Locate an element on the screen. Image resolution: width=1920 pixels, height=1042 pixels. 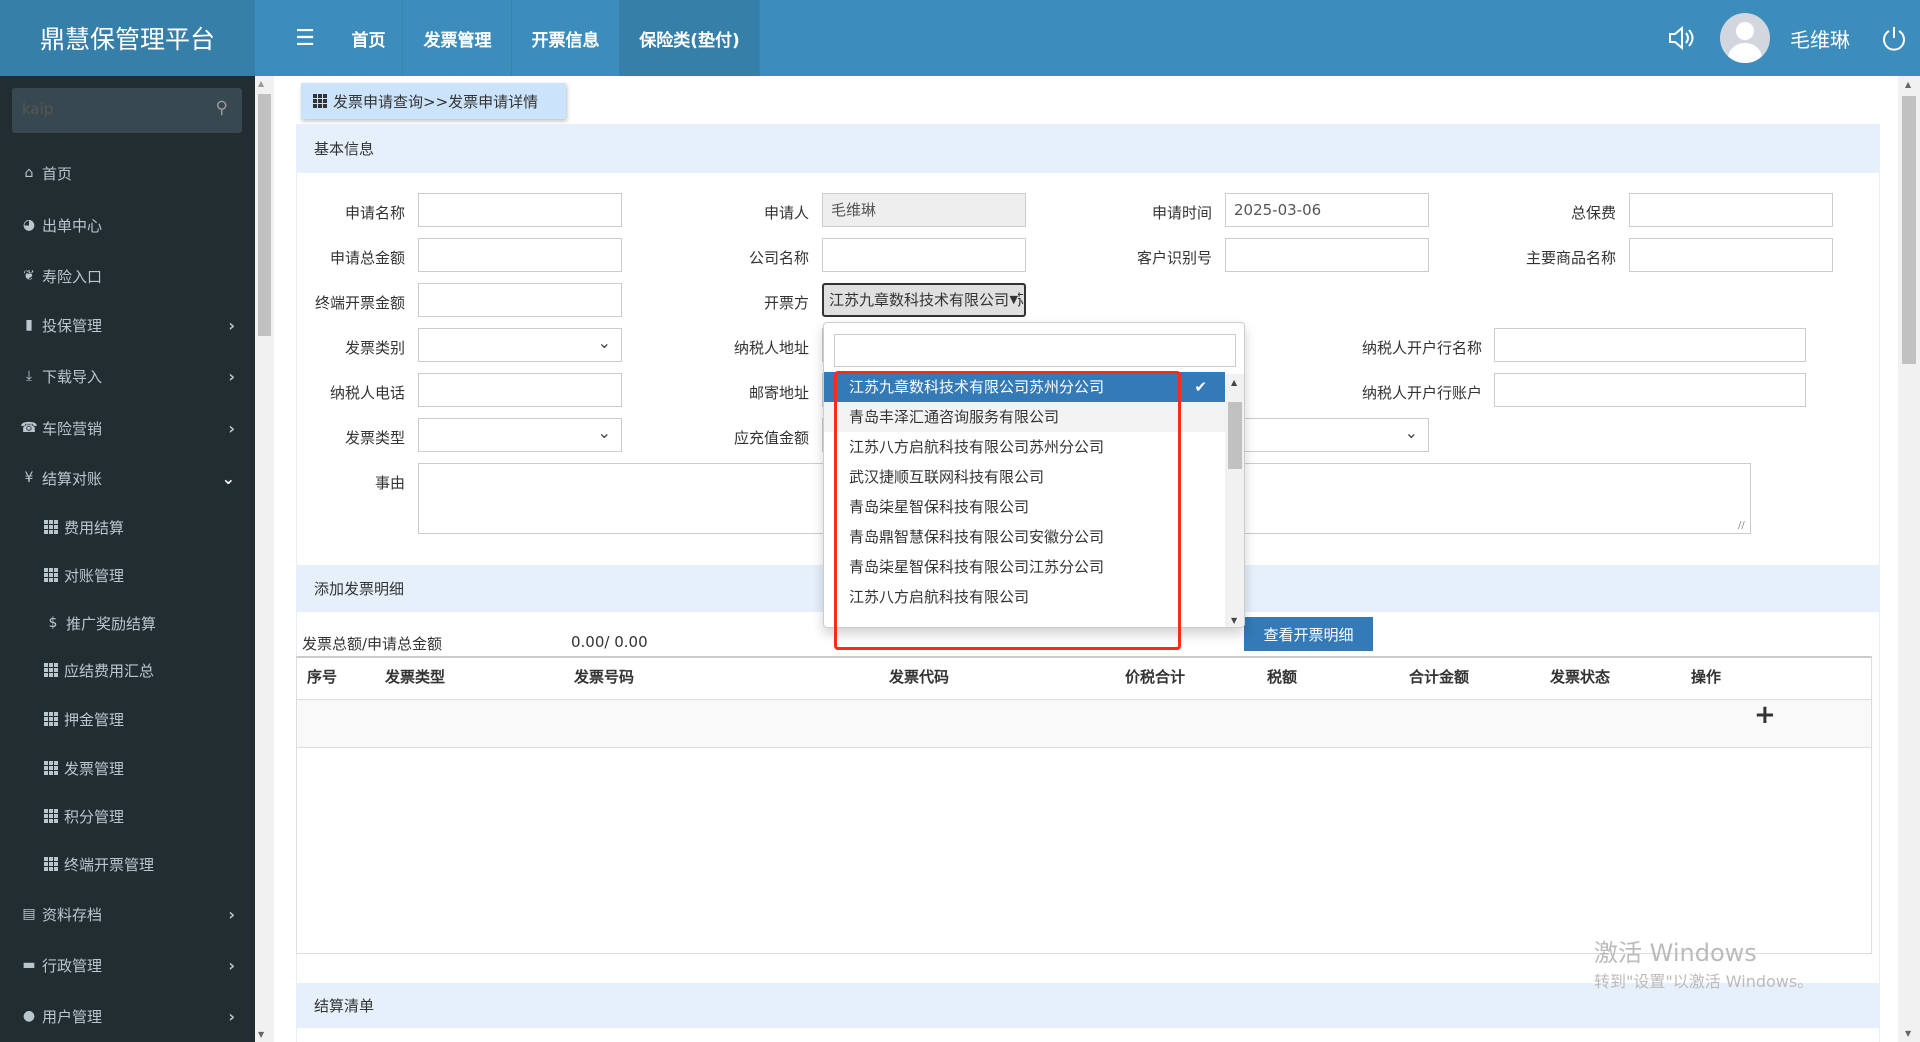
sidebar-item: ● 用户管理 › is located at coordinates (127, 1016).